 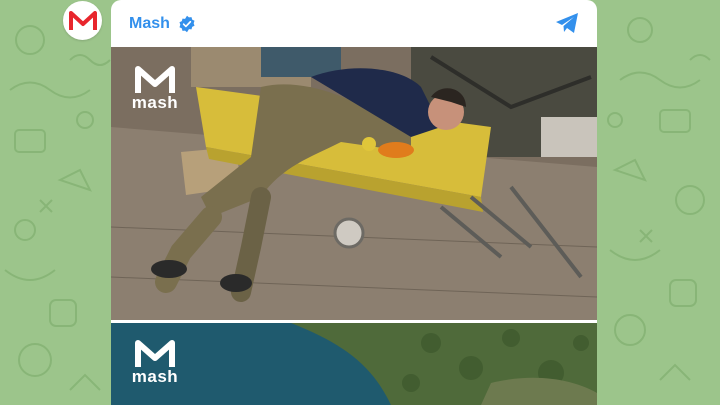 I want to click on verified-badge-icon, so click(x=187, y=23).